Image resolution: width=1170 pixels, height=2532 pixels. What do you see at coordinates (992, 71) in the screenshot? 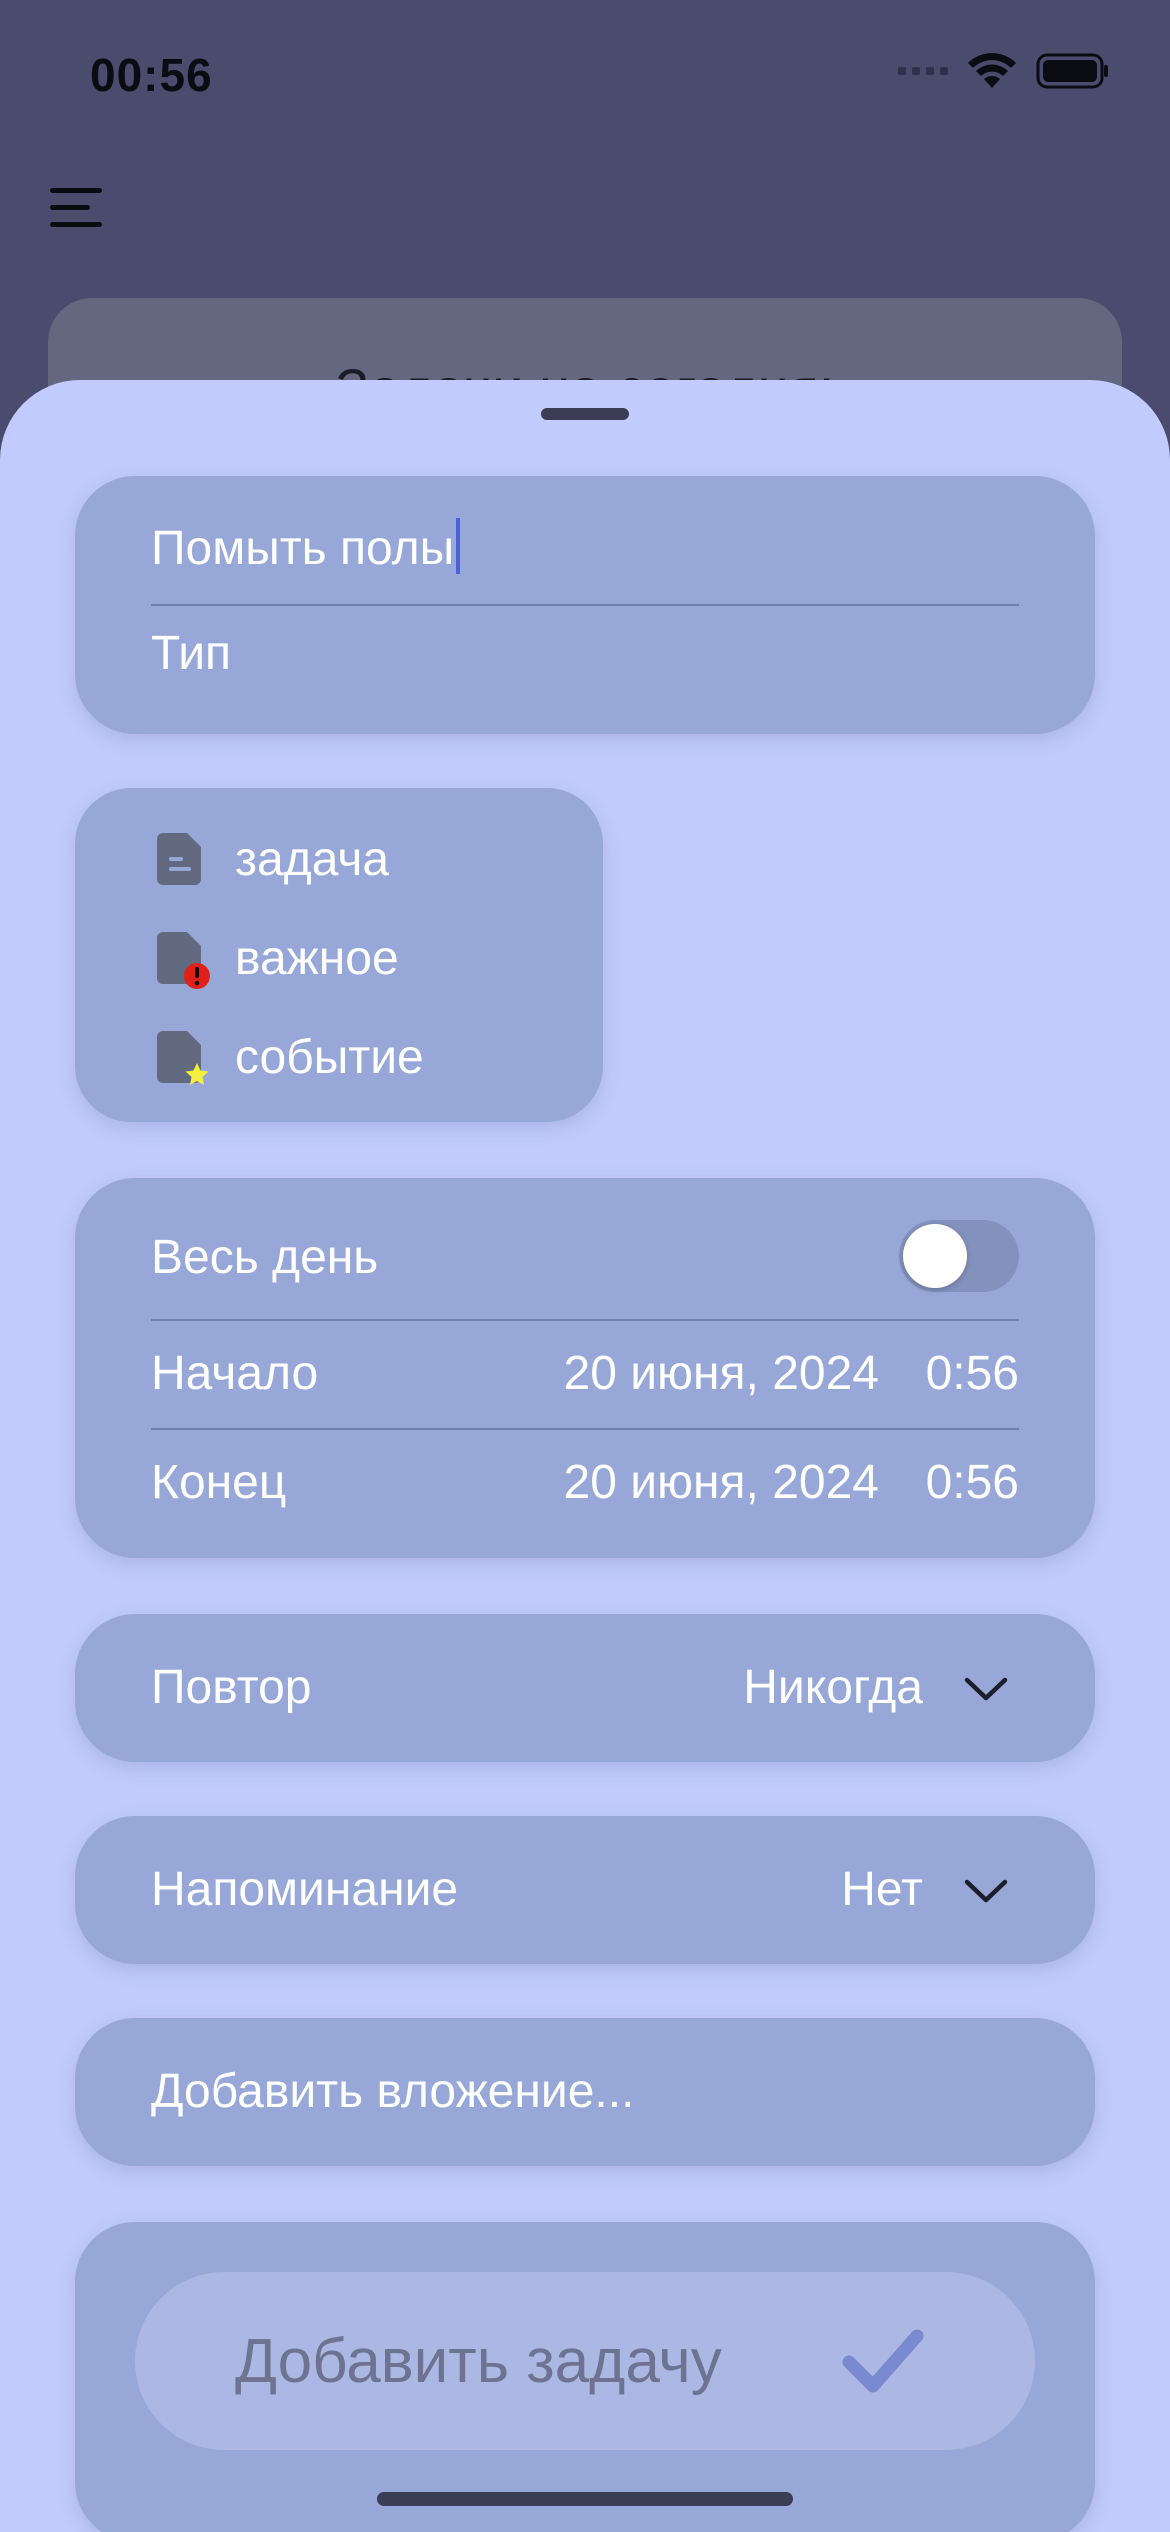
I see `wifi-icon` at bounding box center [992, 71].